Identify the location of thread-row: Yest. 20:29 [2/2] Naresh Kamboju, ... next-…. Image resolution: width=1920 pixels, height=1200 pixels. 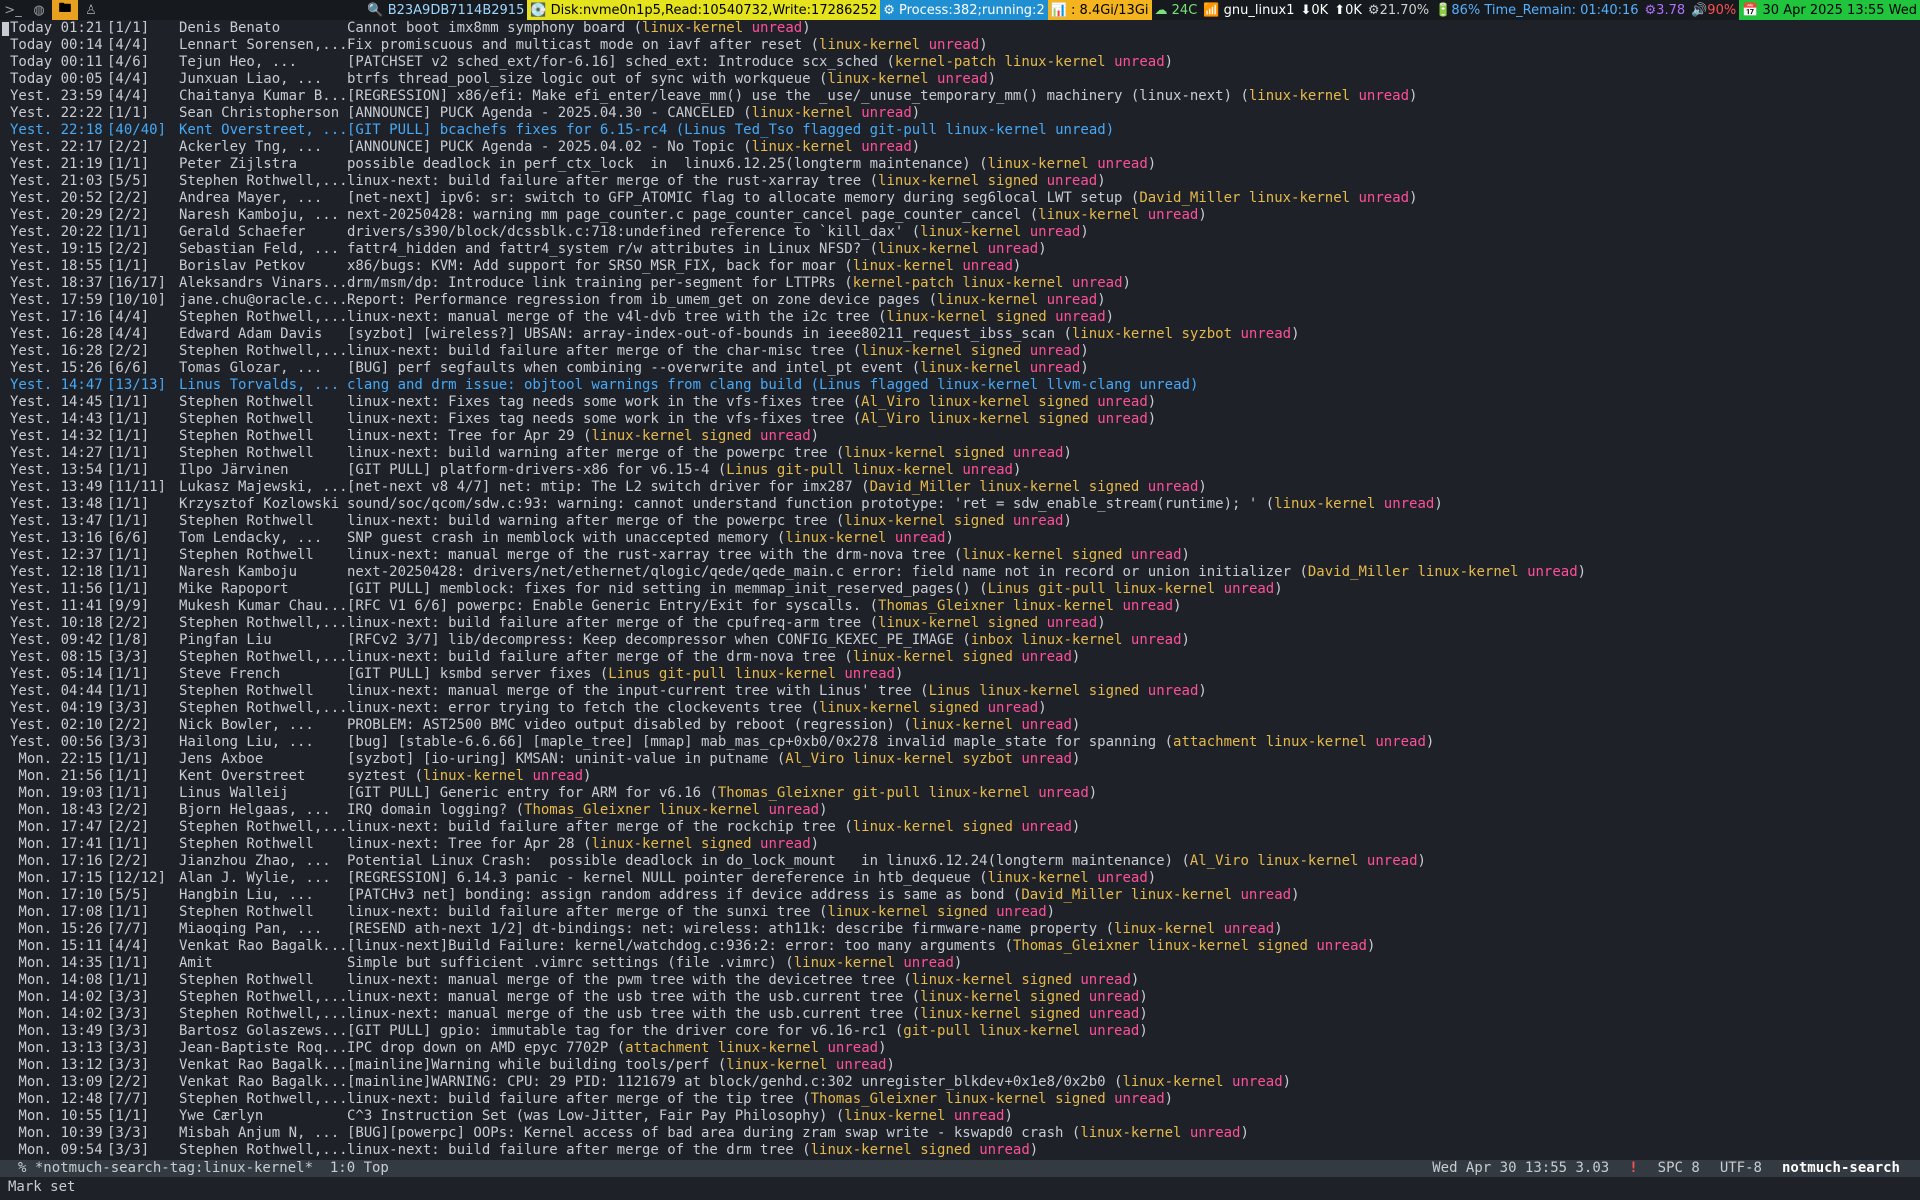
(960, 215).